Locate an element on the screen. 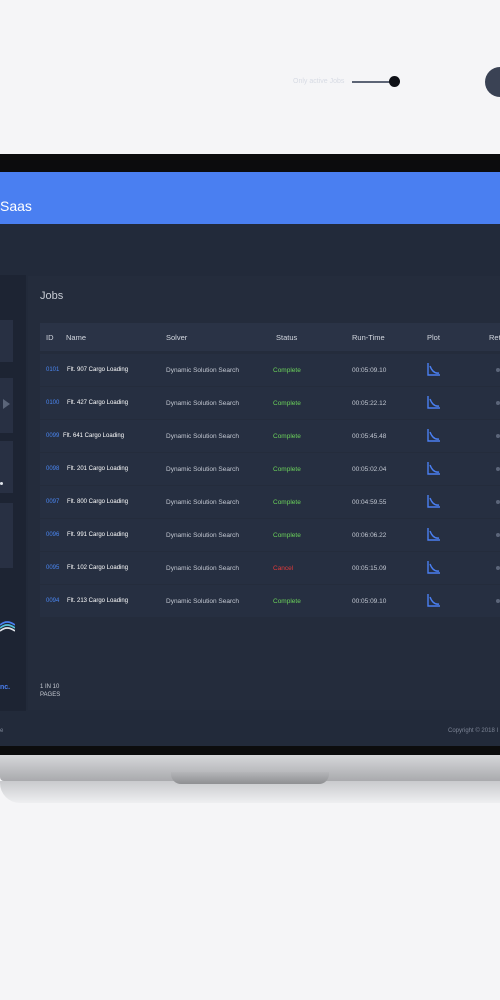 The height and width of the screenshot is (1000, 500). job-id: 0095 is located at coordinates (52, 568).